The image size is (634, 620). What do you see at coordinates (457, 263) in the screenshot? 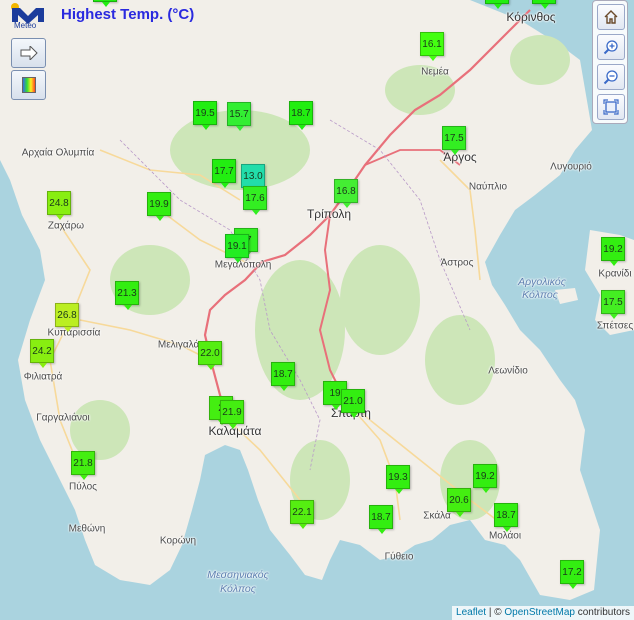
I see `place-label-astros: Άστρος` at bounding box center [457, 263].